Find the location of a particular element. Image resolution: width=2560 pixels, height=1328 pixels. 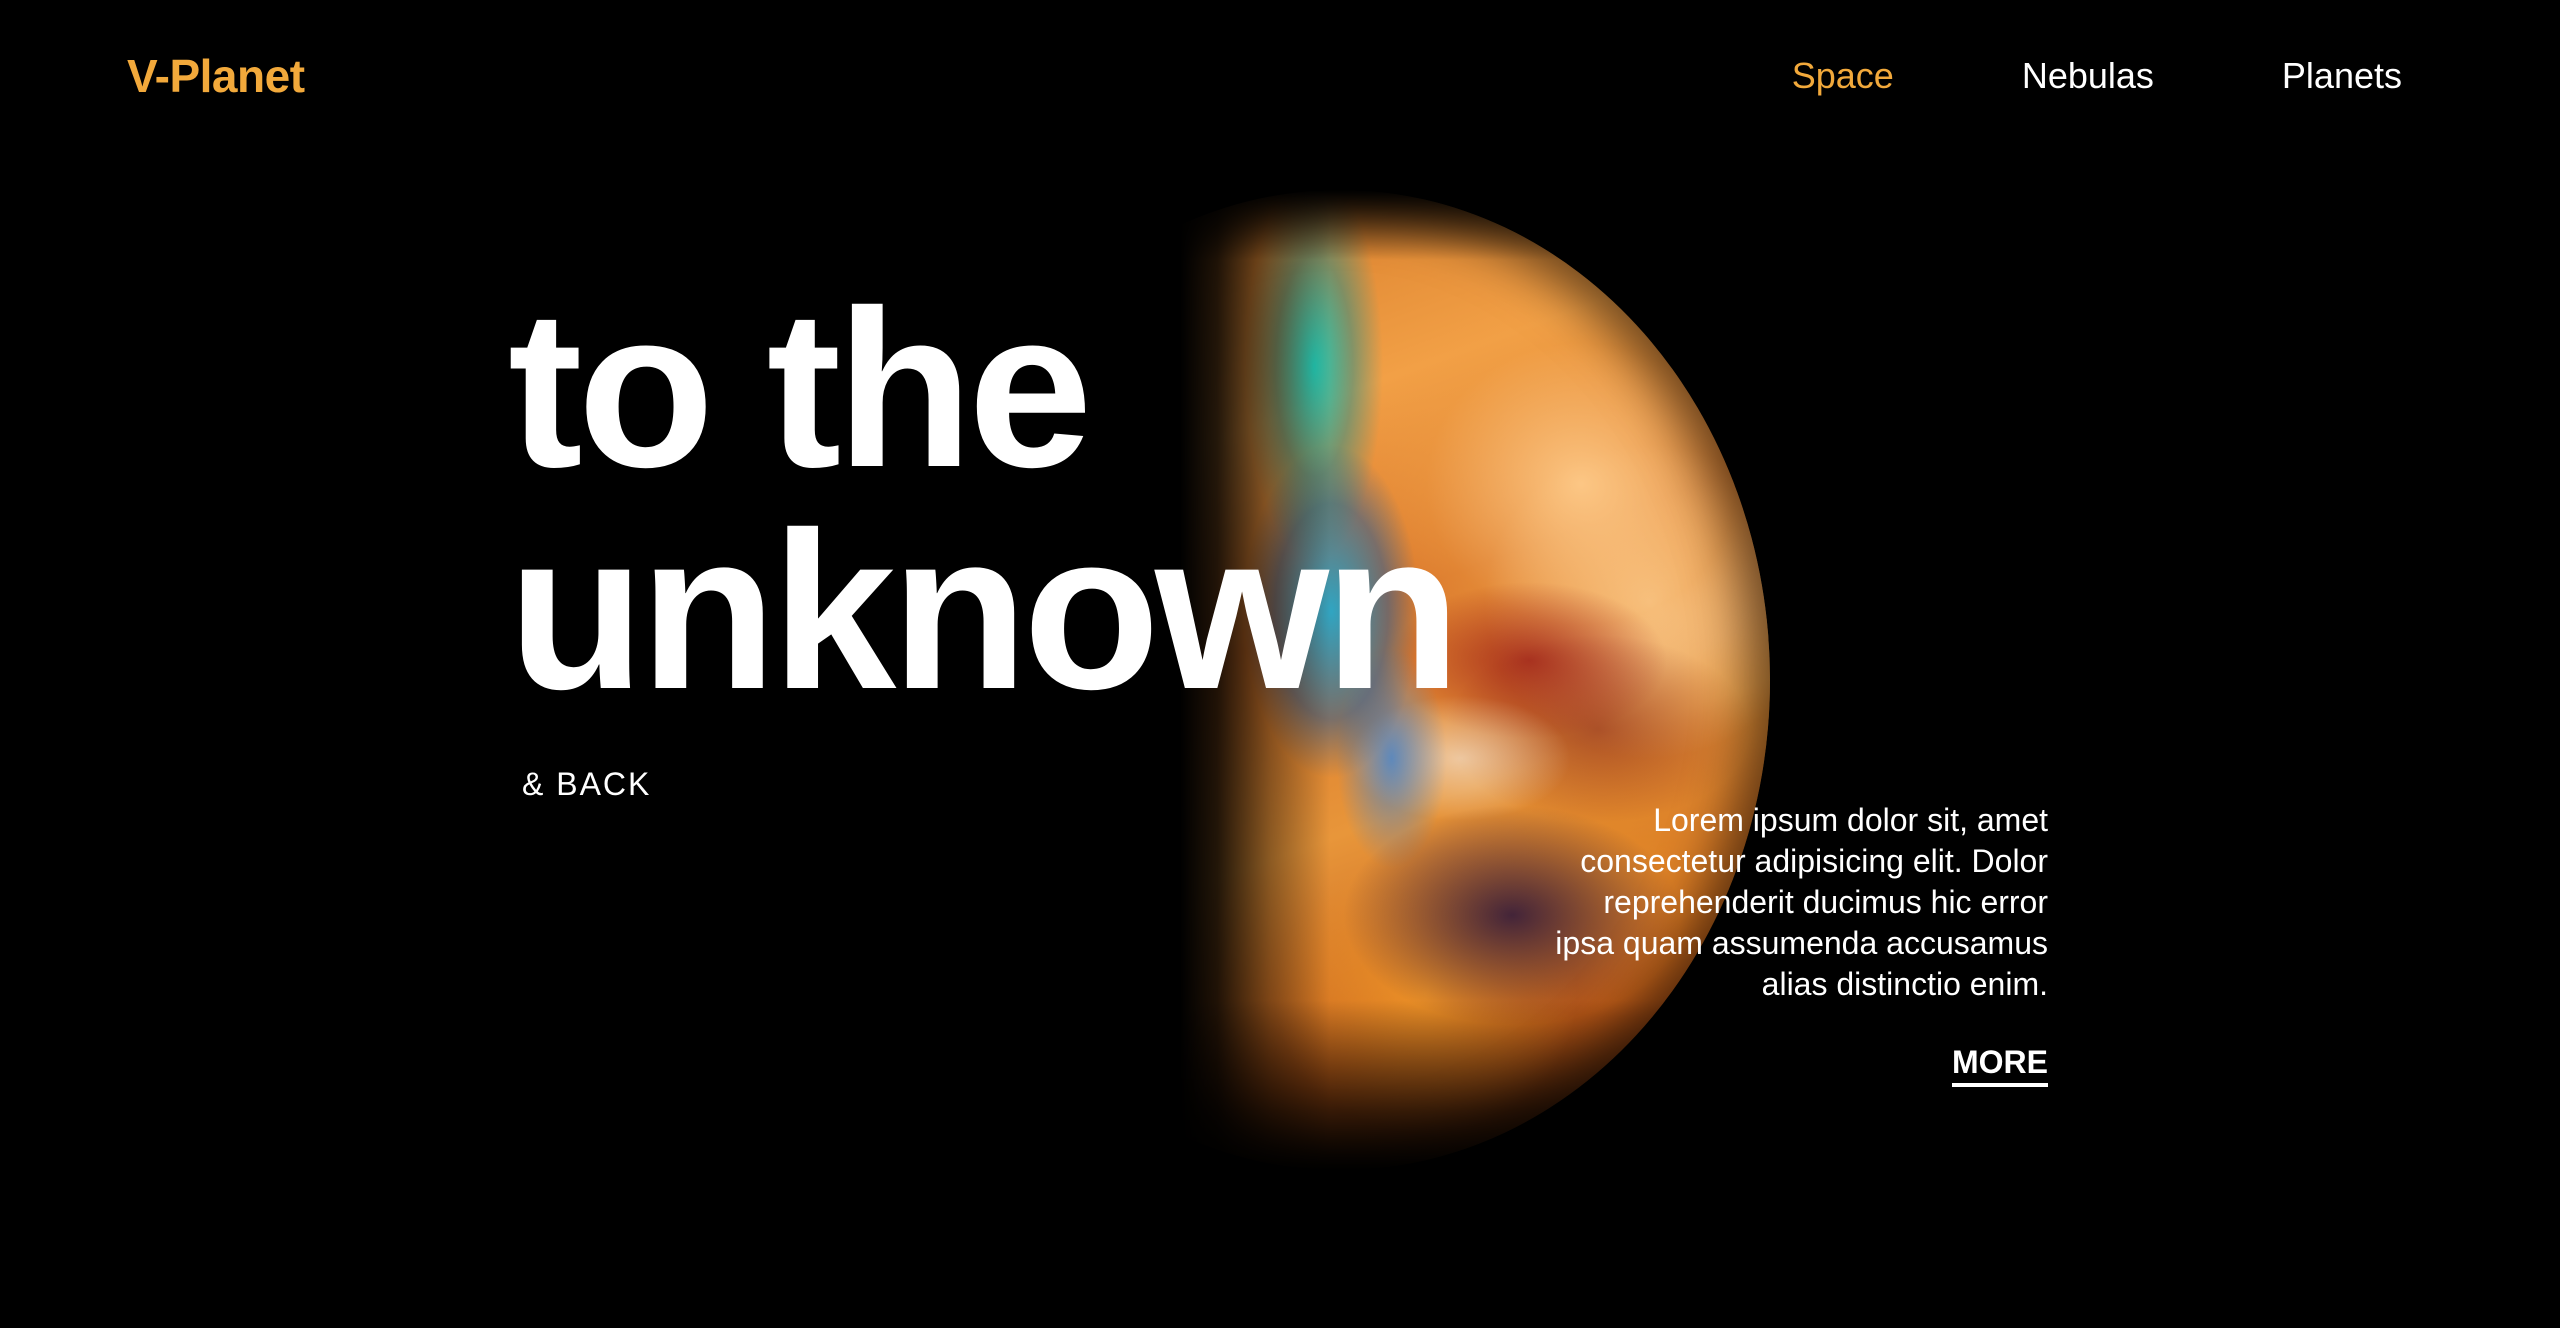

nav-item-space: Space is located at coordinates (1843, 76).